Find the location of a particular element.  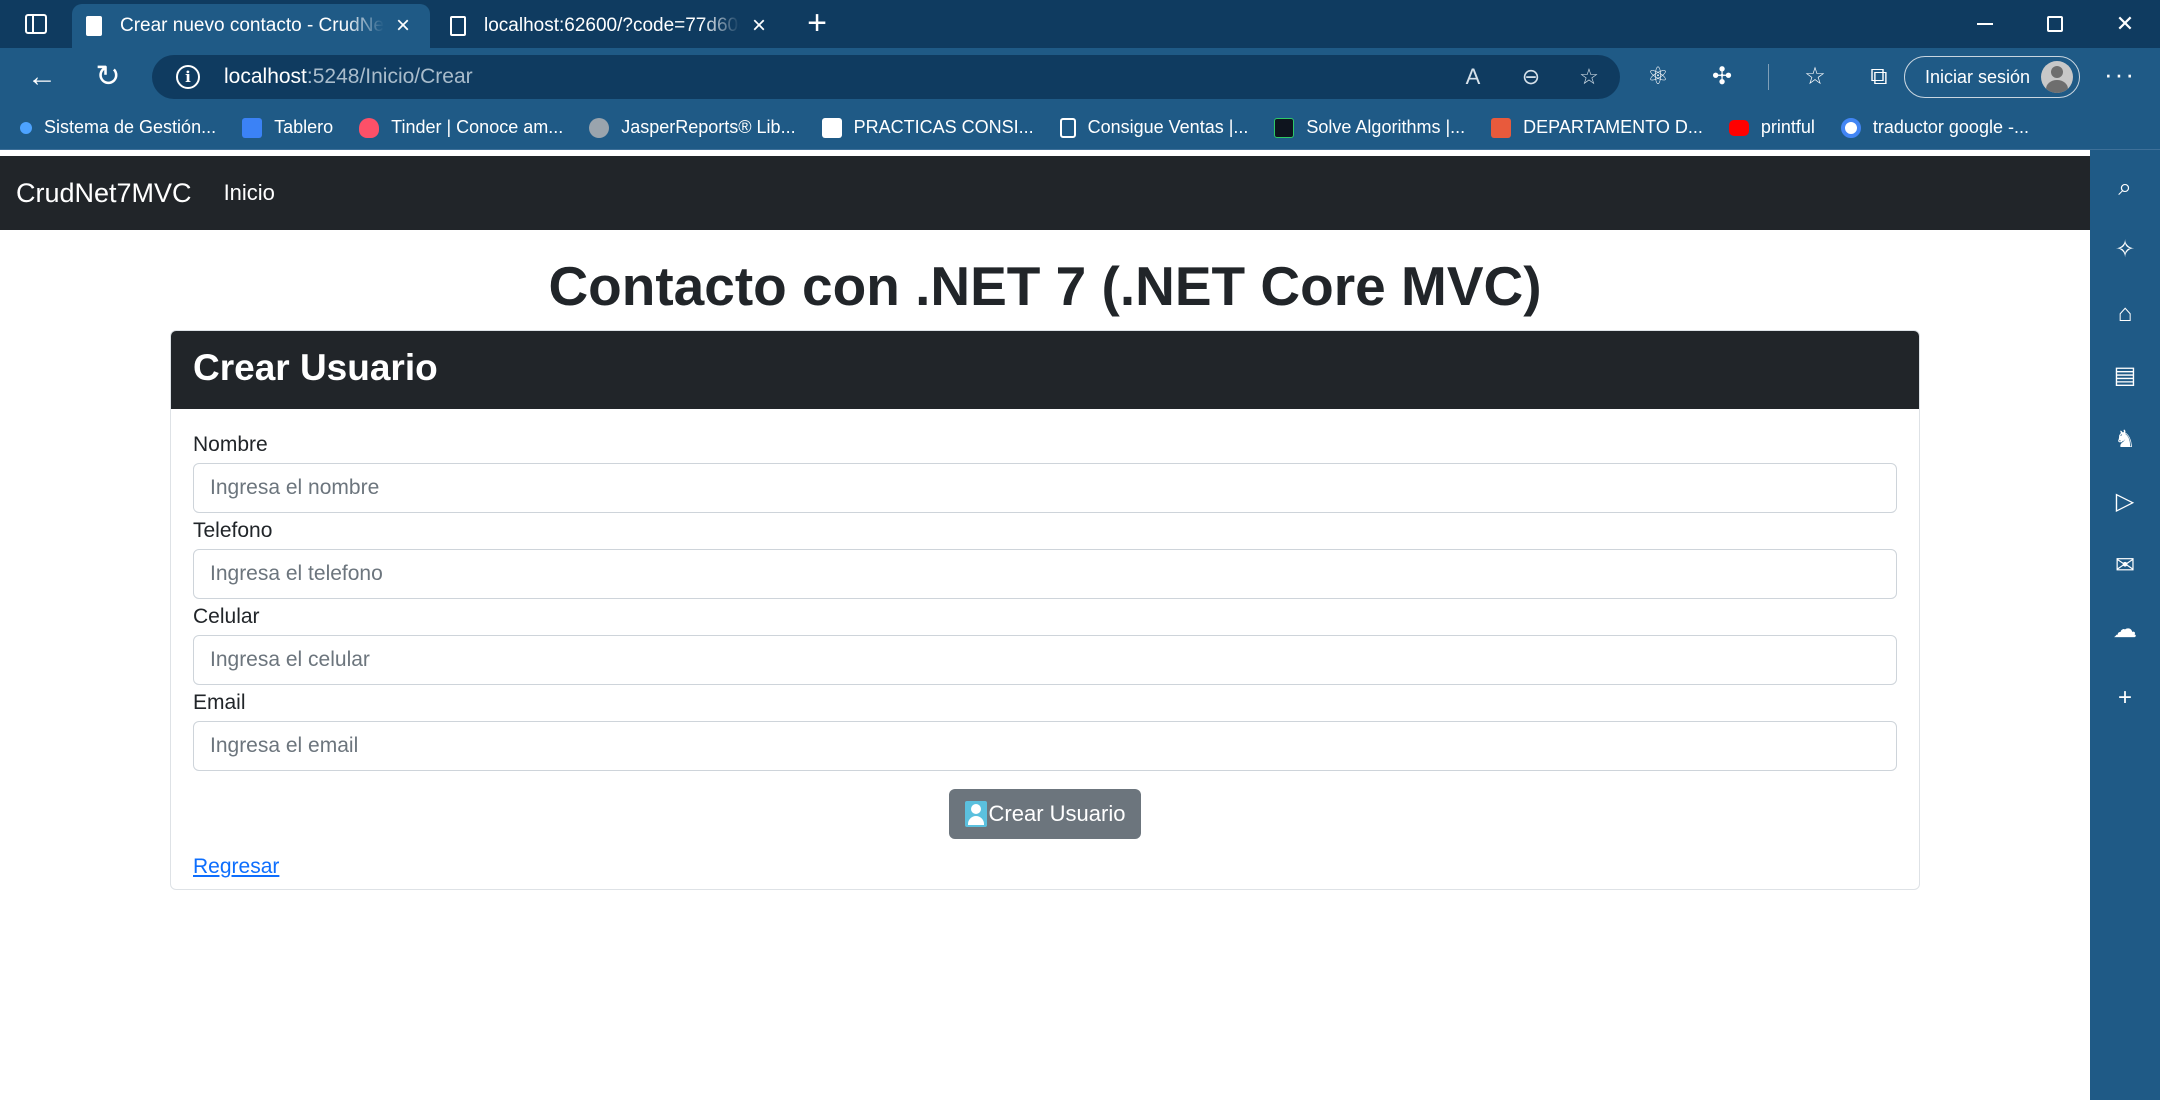

maximize-button is located at coordinates (2055, 24).